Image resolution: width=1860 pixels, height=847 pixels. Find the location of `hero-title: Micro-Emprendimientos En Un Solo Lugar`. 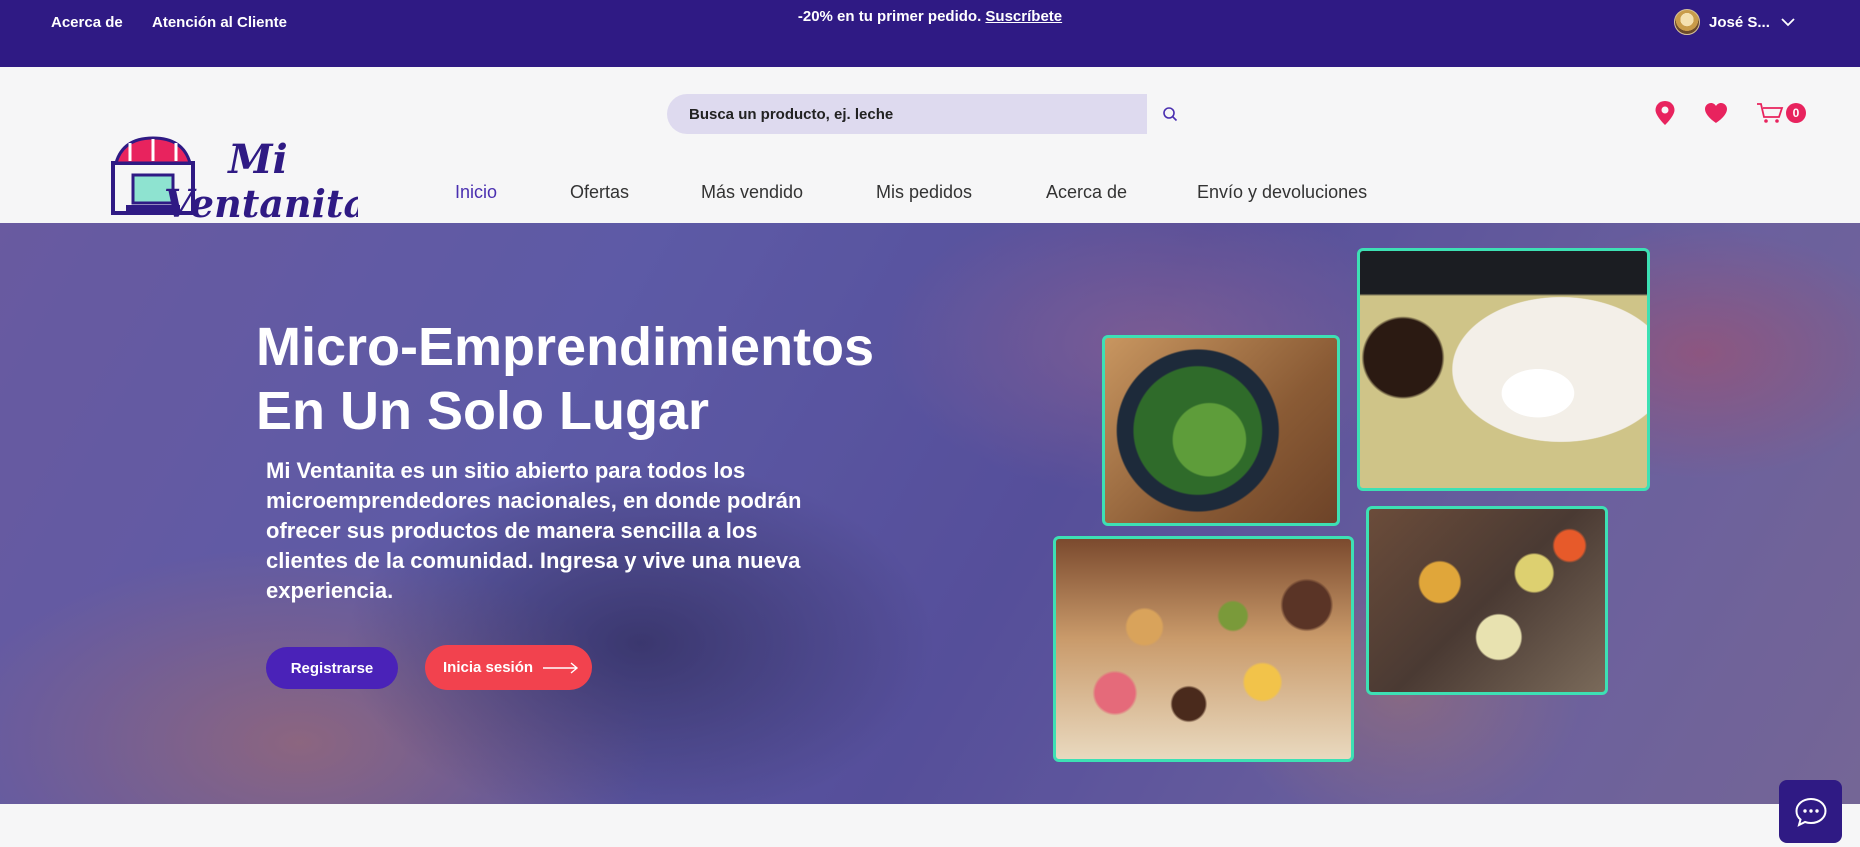

hero-title: Micro-Emprendimientos En Un Solo Lugar is located at coordinates (606, 379).